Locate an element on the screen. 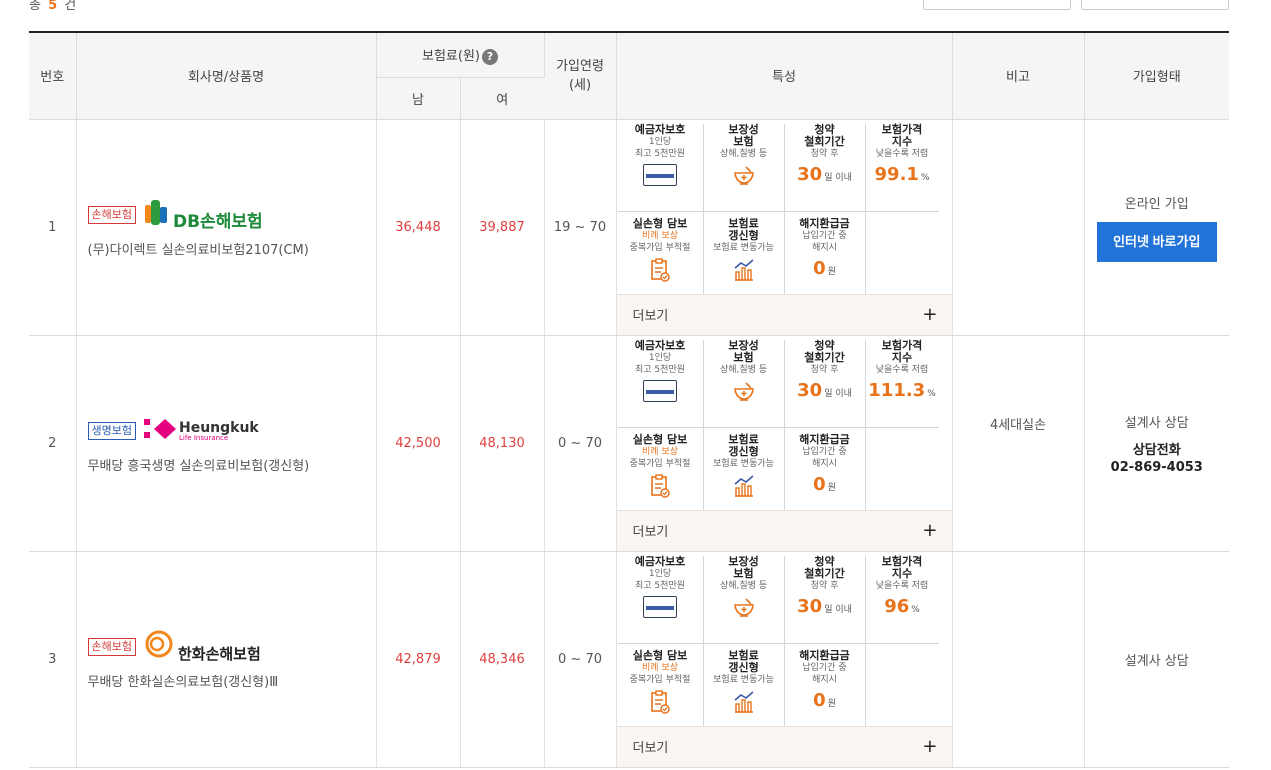 The image size is (1271, 770). total-count: 총 5 건 is located at coordinates (52, 6).